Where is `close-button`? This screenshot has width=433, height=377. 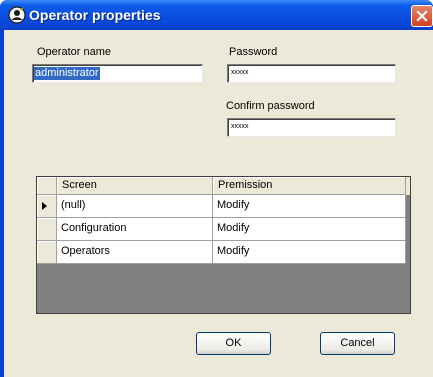
close-button is located at coordinates (422, 16).